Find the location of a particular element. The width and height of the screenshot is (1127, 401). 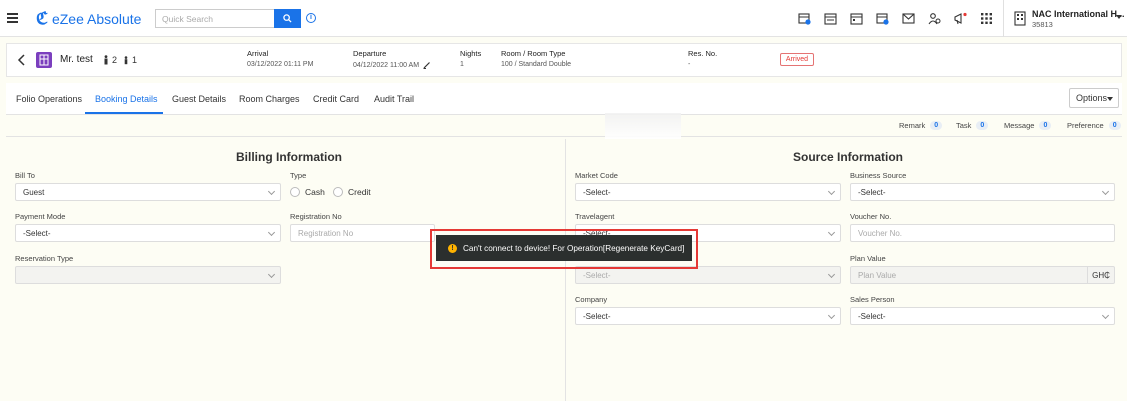

nav-icon-group is located at coordinates (895, 18).